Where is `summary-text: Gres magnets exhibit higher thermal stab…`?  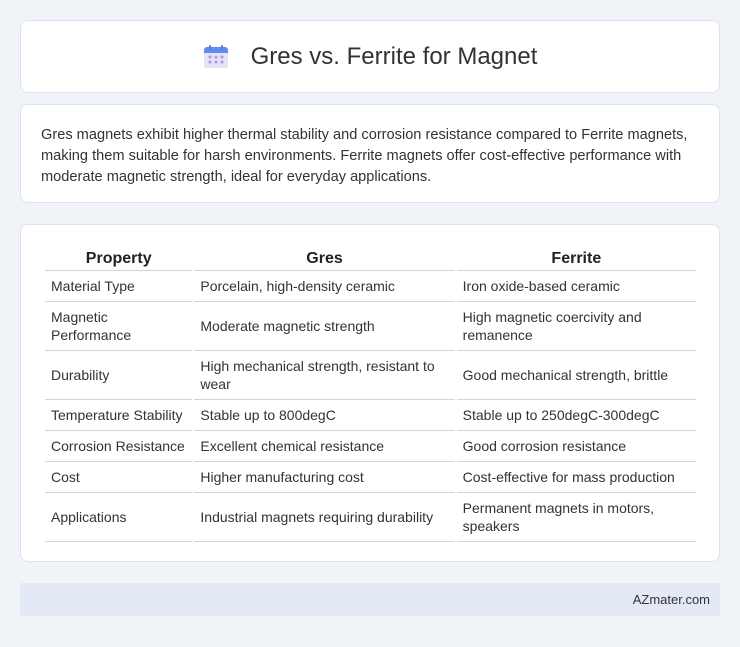 summary-text: Gres magnets exhibit higher thermal stab… is located at coordinates (364, 156).